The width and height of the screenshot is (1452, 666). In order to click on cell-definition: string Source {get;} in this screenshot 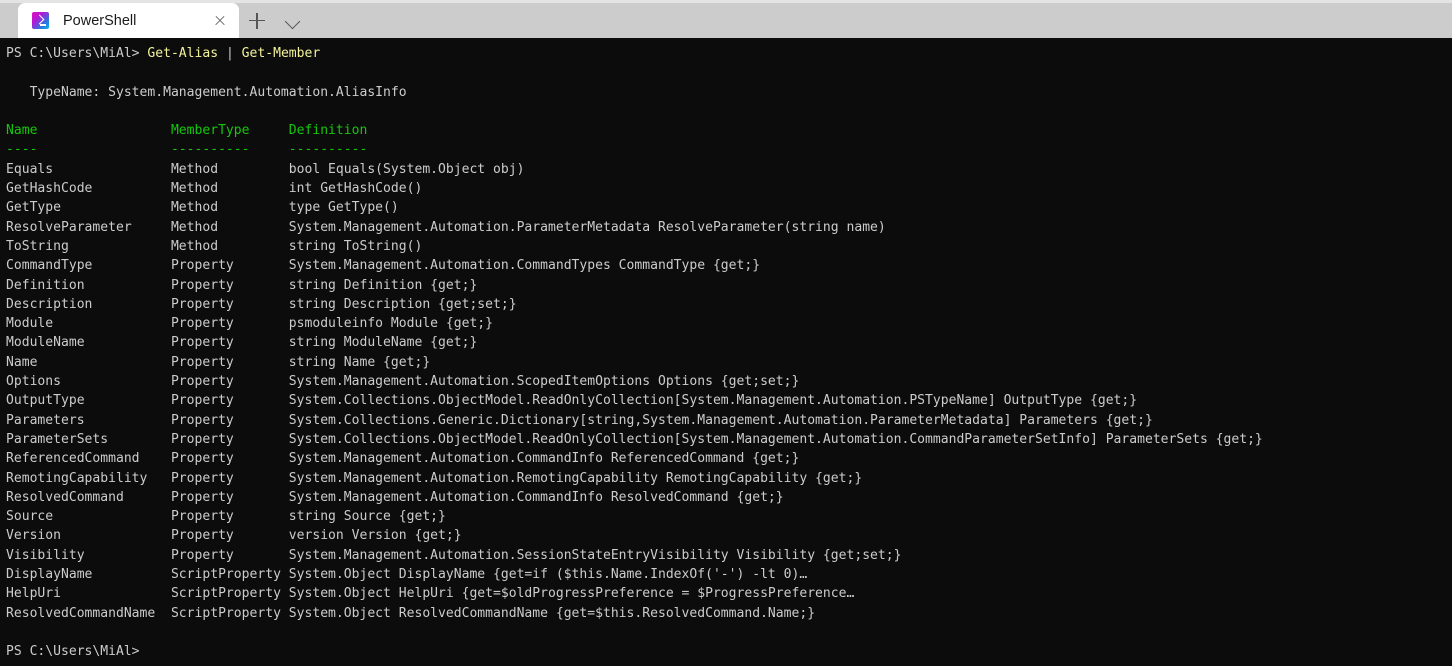, I will do `click(367, 517)`.